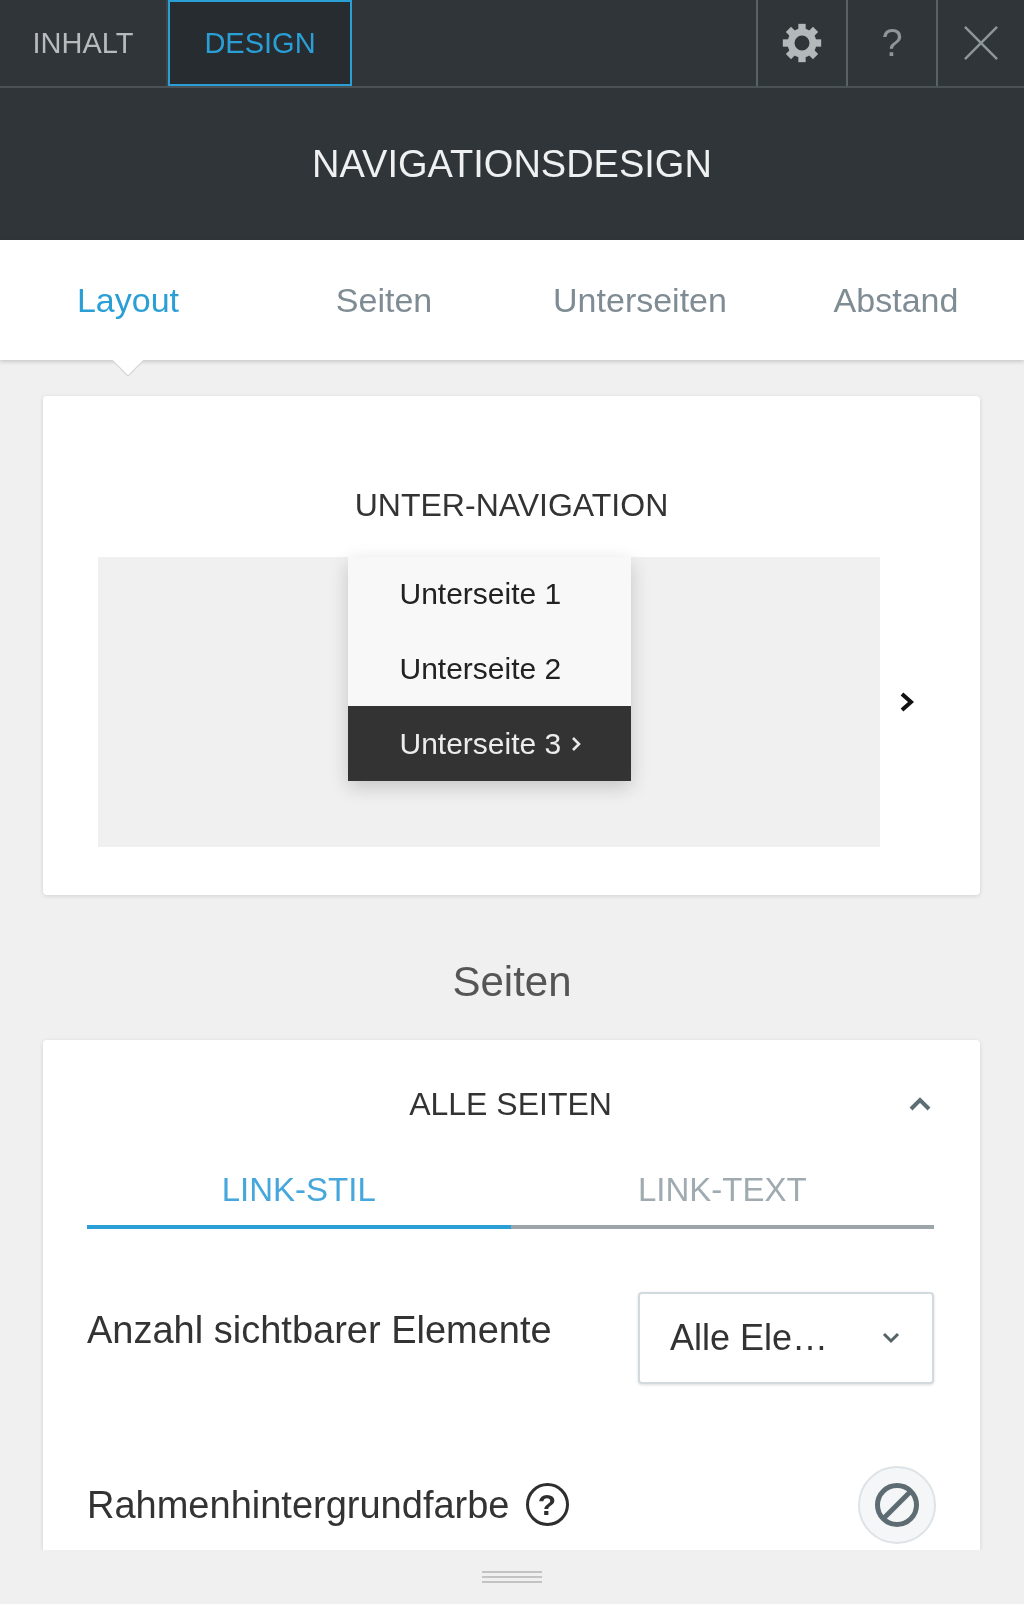 Image resolution: width=1024 pixels, height=1604 pixels. Describe the element at coordinates (897, 1504) in the screenshot. I see `no-color-icon` at that location.